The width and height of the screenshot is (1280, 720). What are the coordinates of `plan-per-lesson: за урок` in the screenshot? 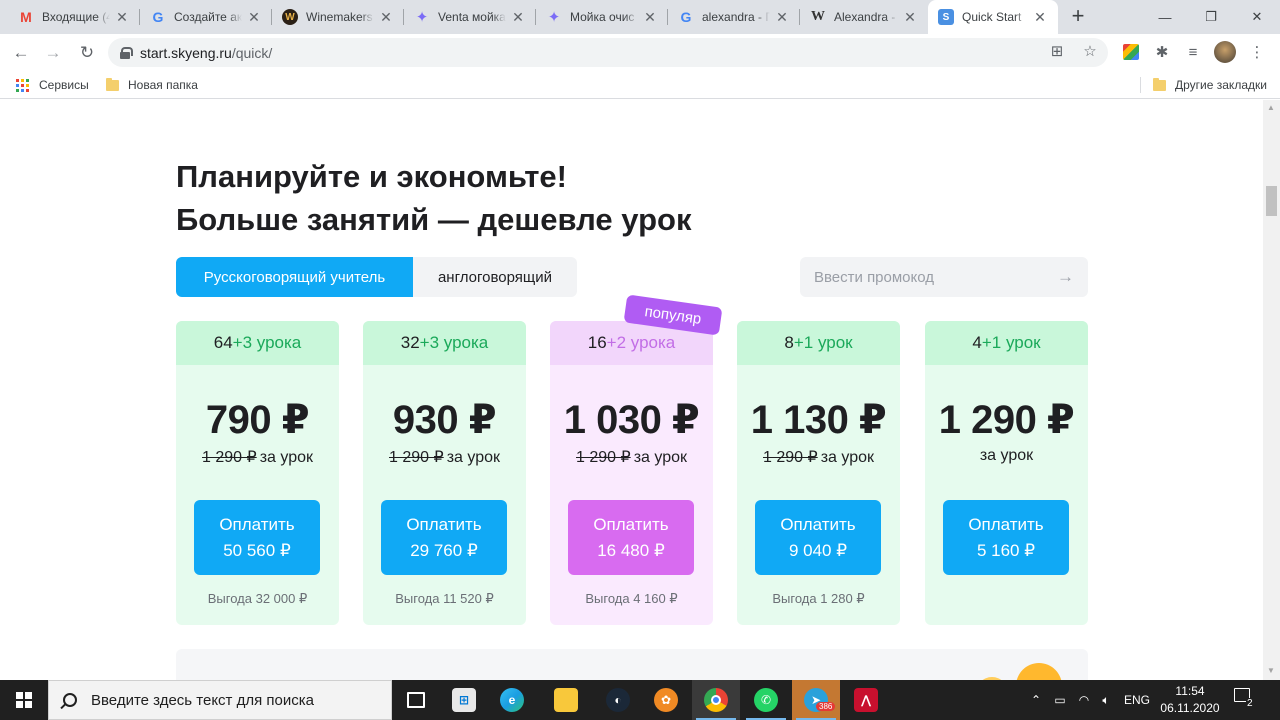 It's located at (1006, 456).